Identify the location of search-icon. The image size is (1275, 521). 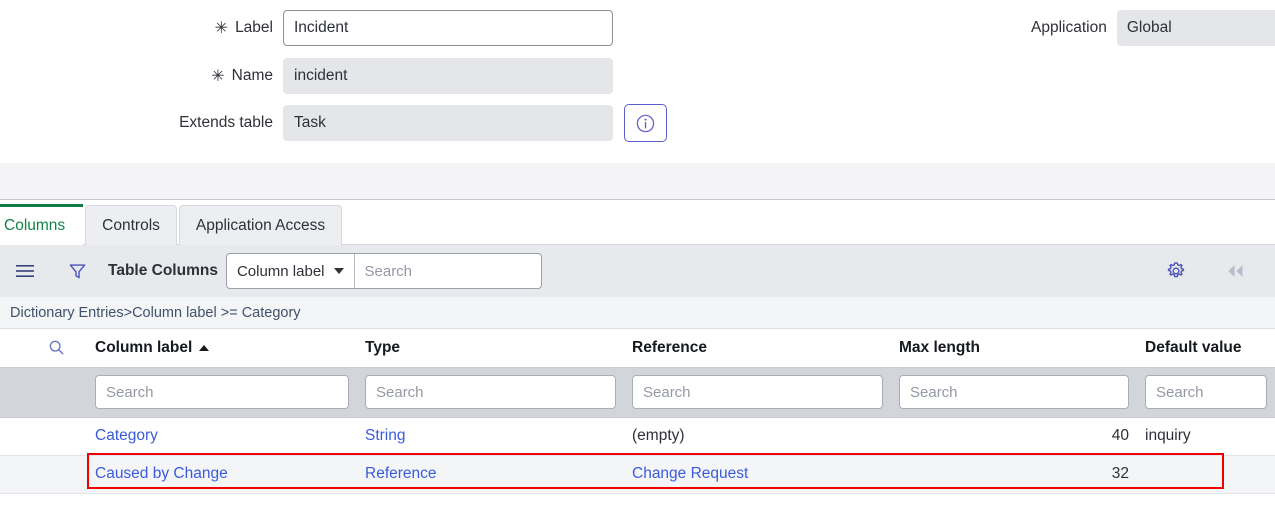
(56, 347).